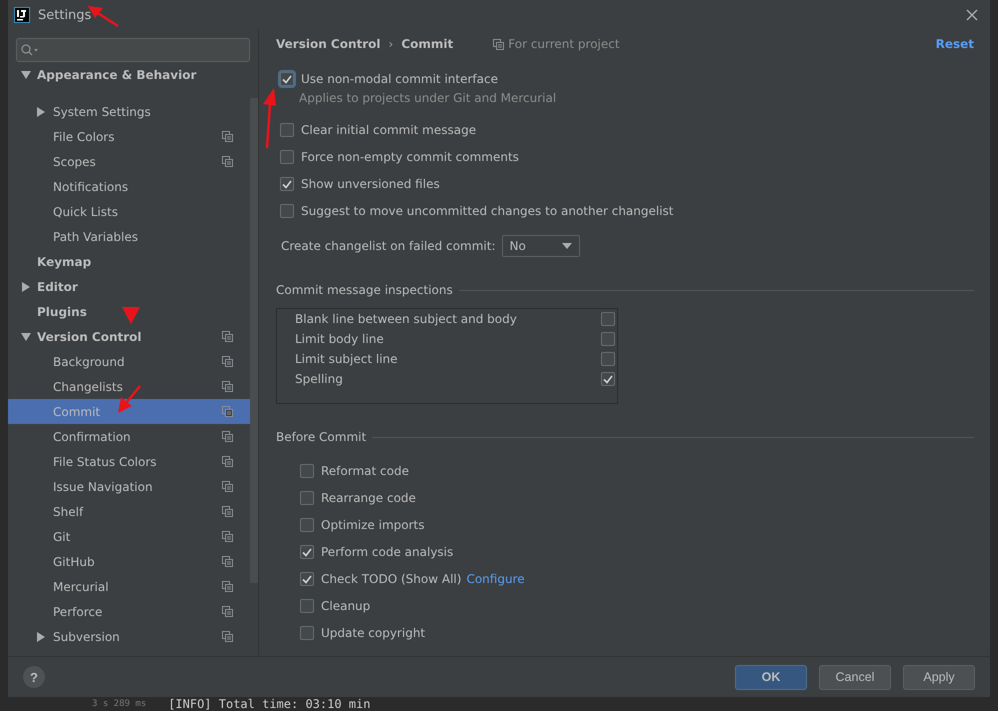  What do you see at coordinates (399, 79) in the screenshot?
I see `option-label: Use non-modal commit interface` at bounding box center [399, 79].